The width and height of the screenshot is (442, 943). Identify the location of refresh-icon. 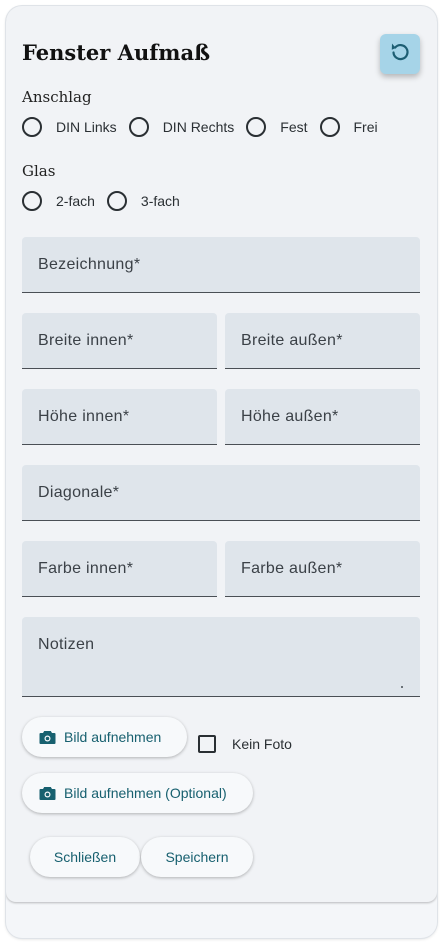
(400, 54).